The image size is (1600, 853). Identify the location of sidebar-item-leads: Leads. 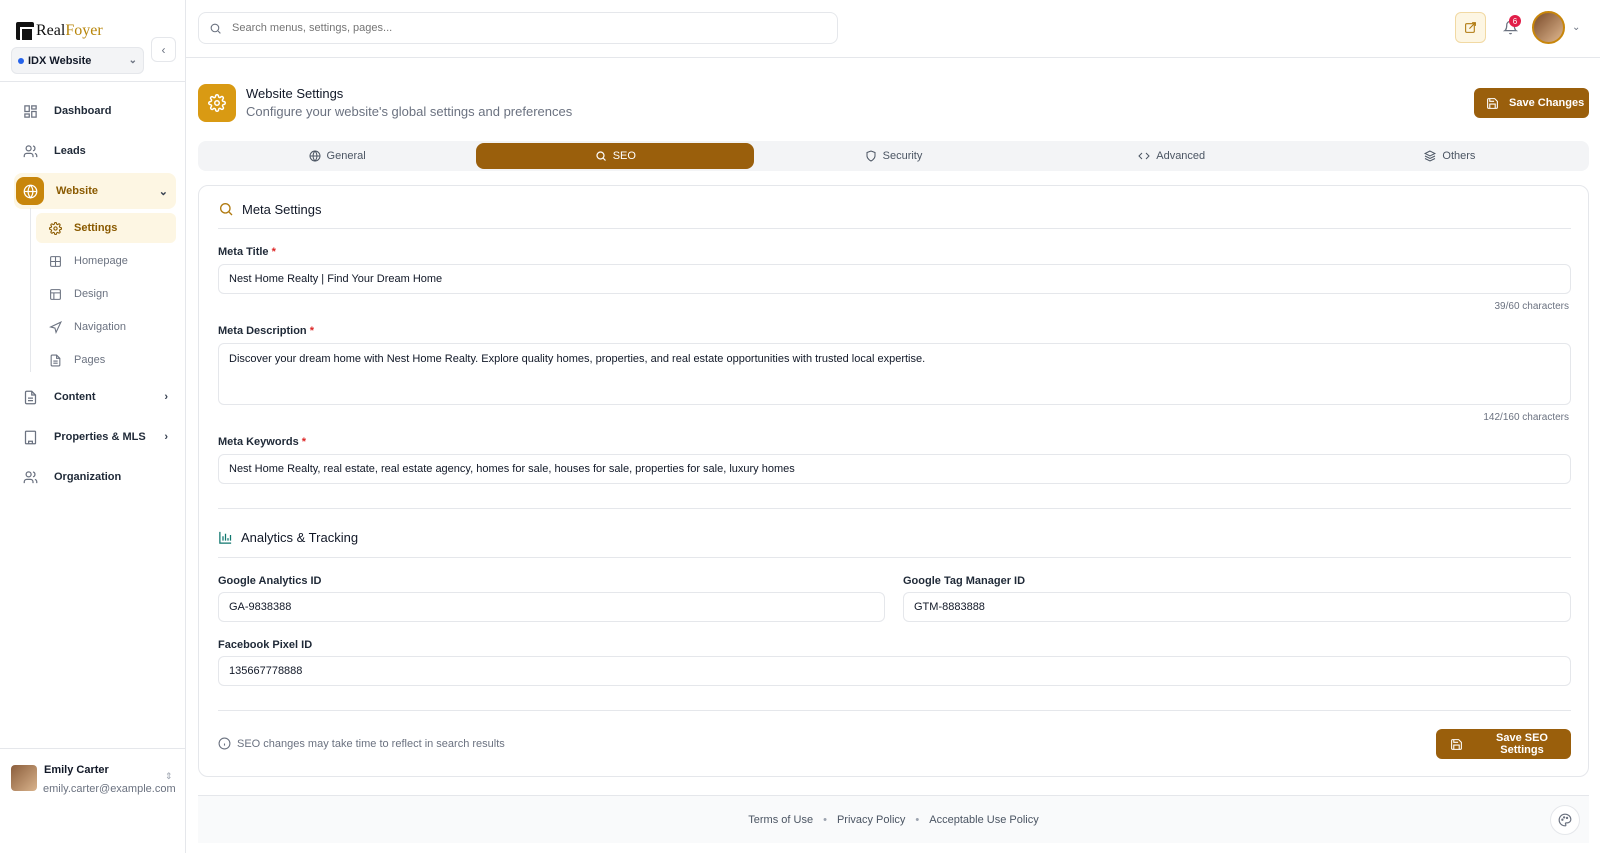
(95, 151).